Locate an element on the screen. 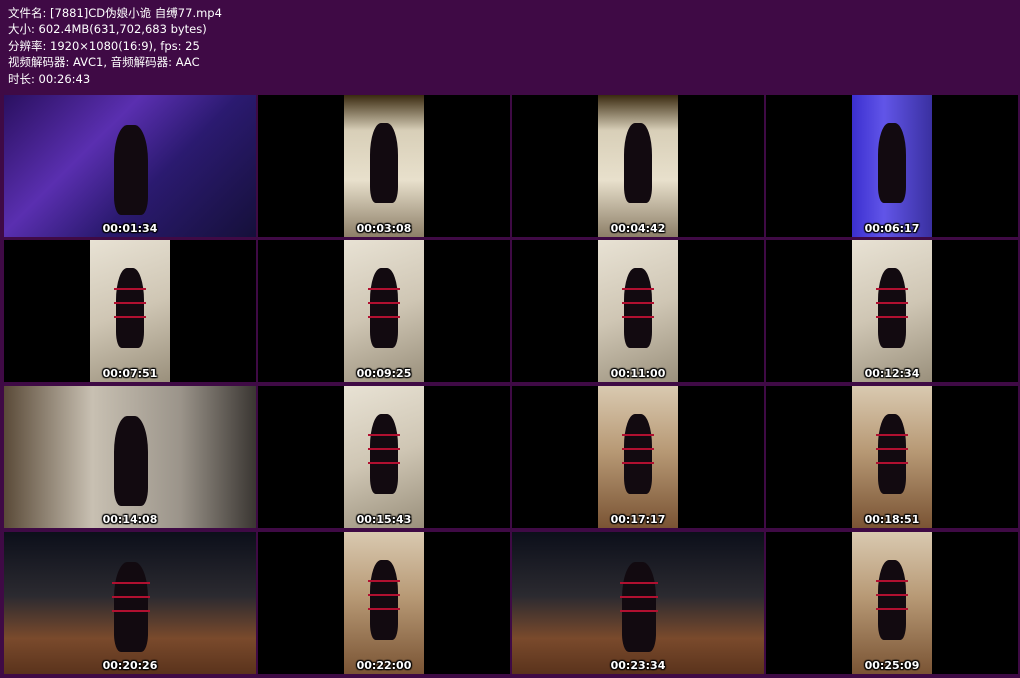 This screenshot has height=678, width=1020. thumbnail-cell: 00:14:08 is located at coordinates (130, 457).